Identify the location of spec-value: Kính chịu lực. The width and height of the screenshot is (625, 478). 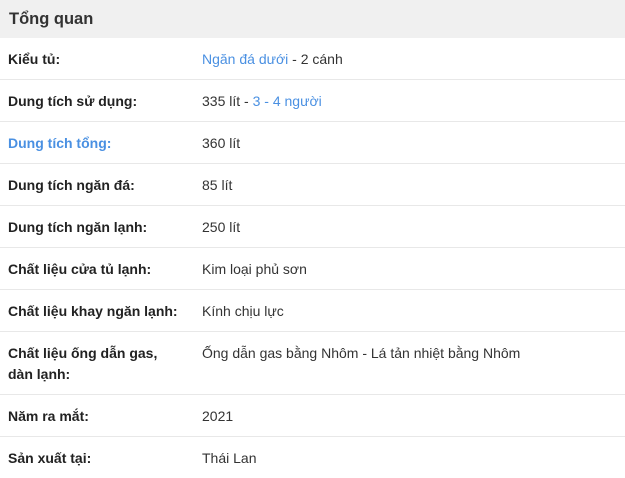
(243, 310).